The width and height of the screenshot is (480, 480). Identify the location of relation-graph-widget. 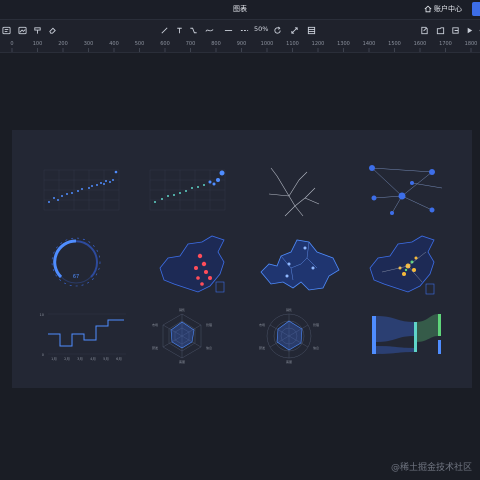
(407, 196).